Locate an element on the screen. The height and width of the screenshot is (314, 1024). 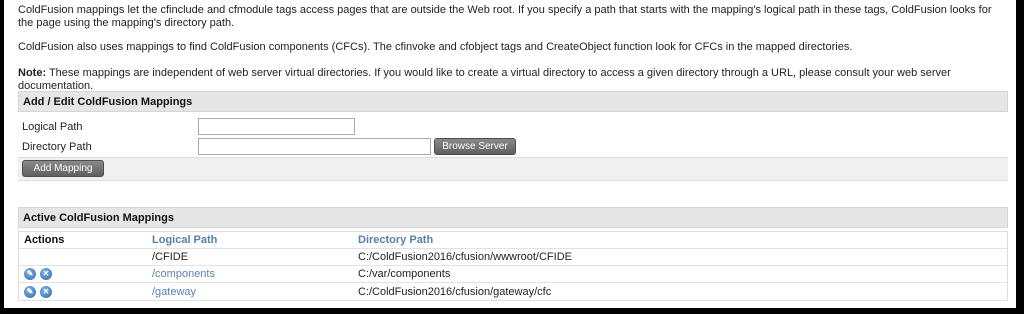
add-edit-section-header: Add / Edit ColdFusion Mappings is located at coordinates (513, 101).